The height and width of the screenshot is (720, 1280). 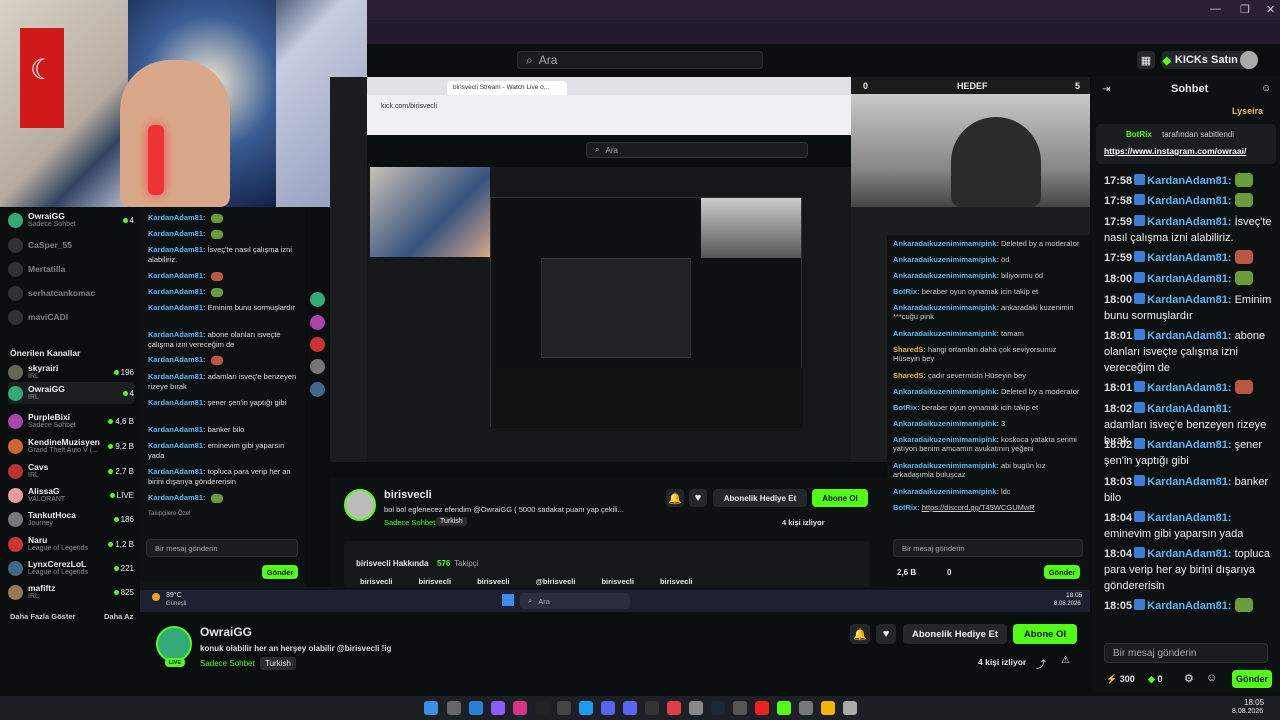 What do you see at coordinates (575, 601) in the screenshot?
I see `inner-search-input: ⌕ Ara` at bounding box center [575, 601].